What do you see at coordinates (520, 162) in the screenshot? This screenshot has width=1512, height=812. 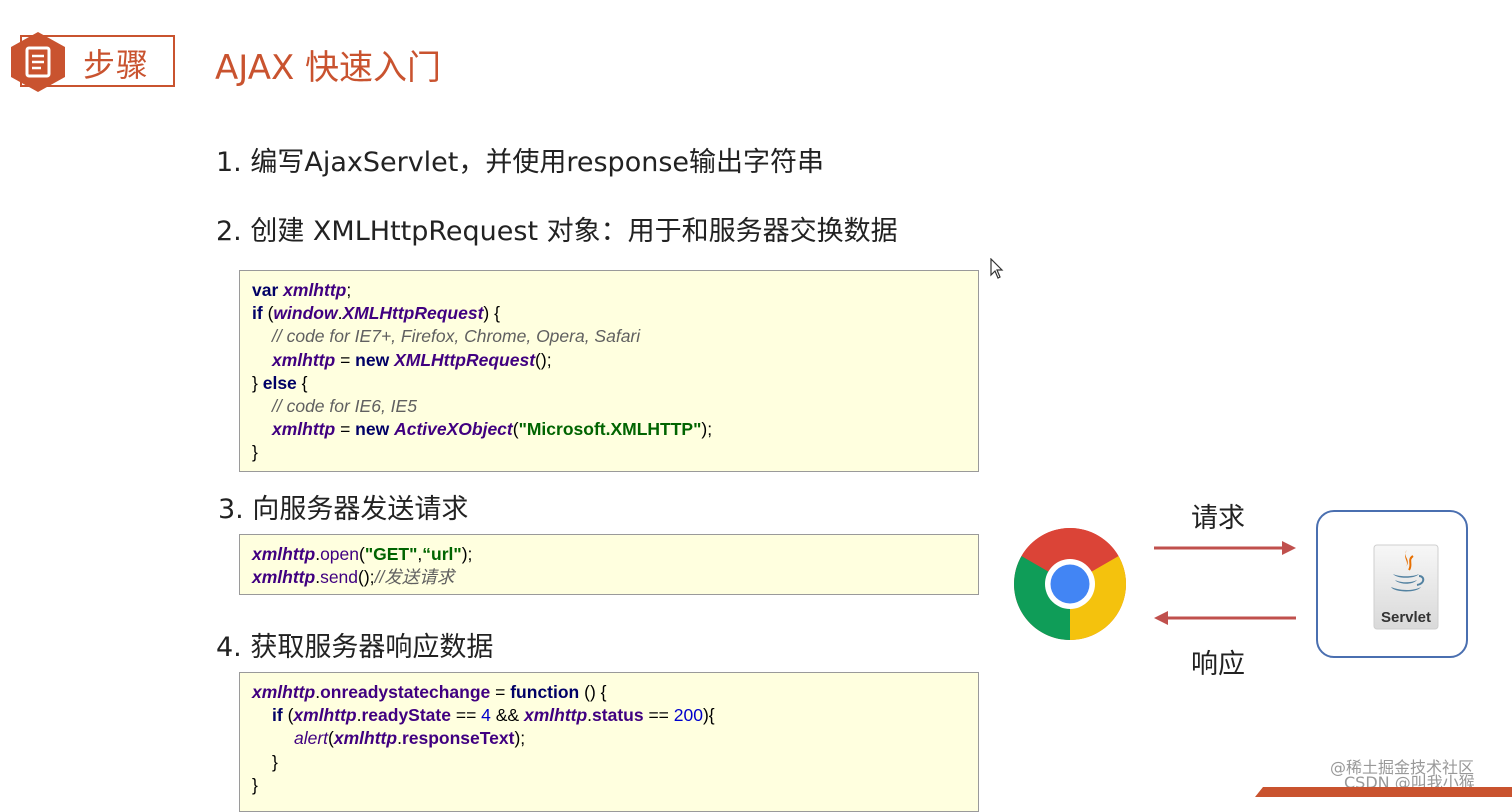 I see `step-1: 1. 编写AjaxServlet，并使用response输出字符串` at bounding box center [520, 162].